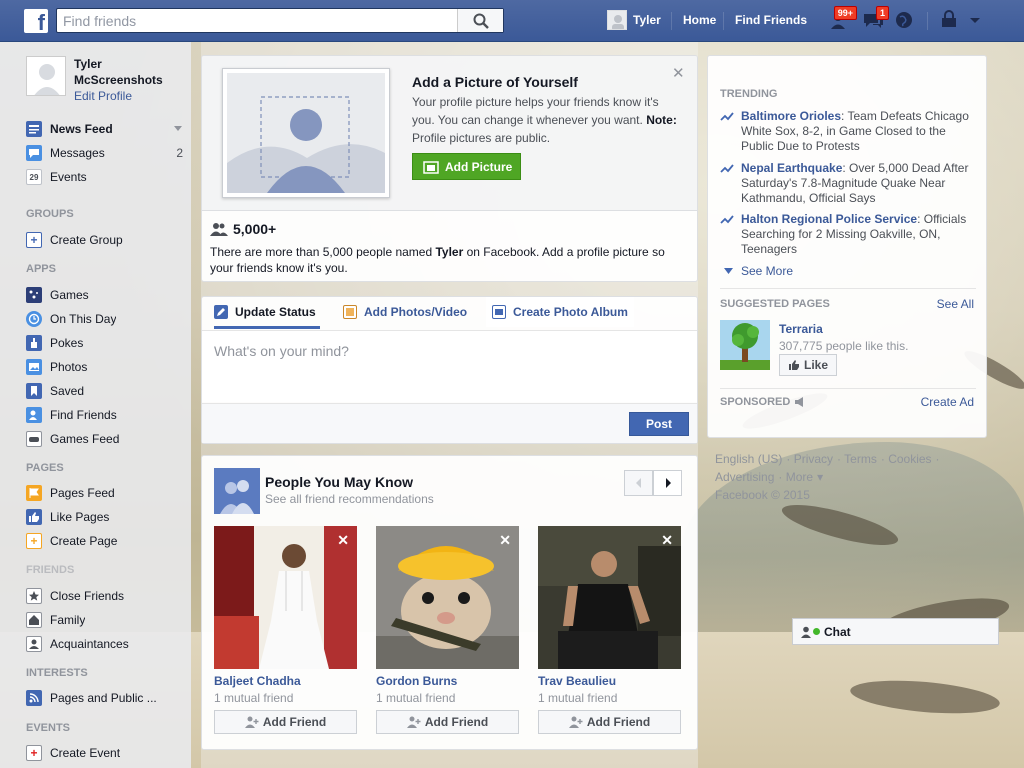  I want to click on trending-topic-name: Halton Regional Police Service, so click(829, 219).